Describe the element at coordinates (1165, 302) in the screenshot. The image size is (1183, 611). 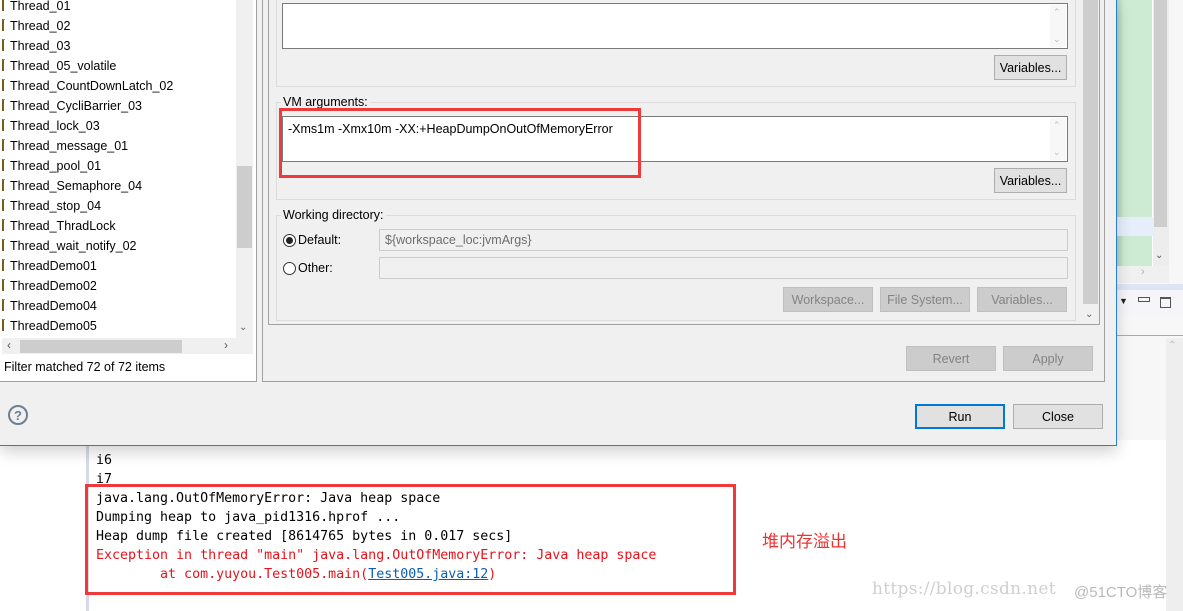
I see `maximize-icon` at that location.